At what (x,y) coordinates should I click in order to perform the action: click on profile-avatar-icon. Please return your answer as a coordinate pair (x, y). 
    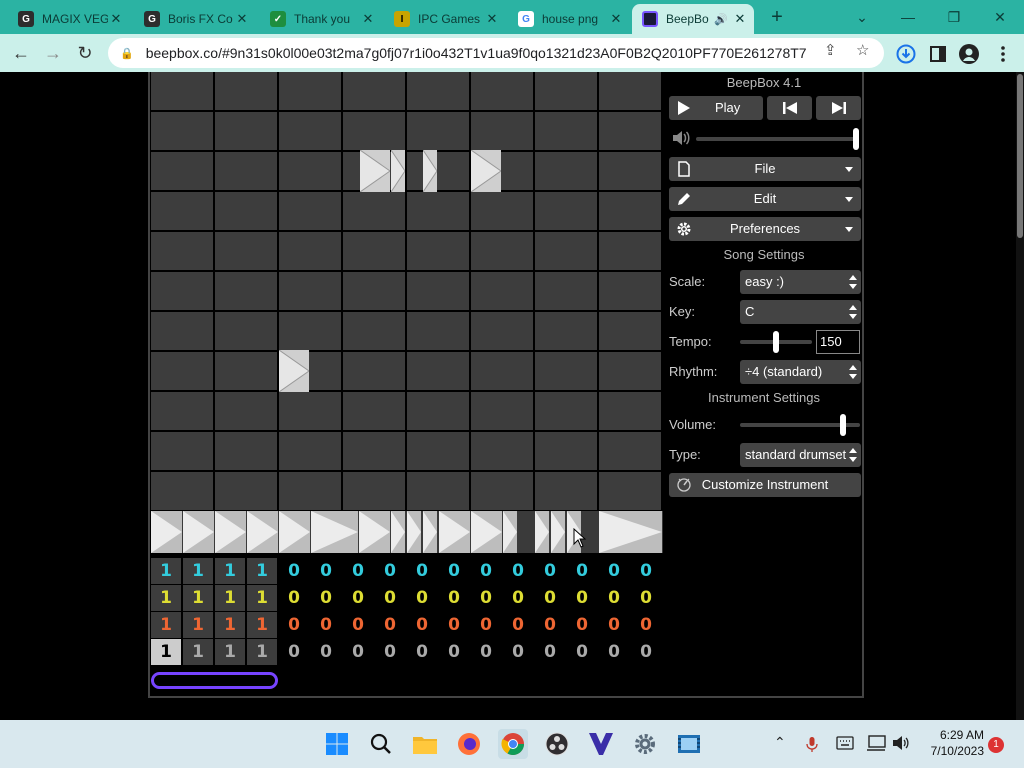
    Looking at the image, I should click on (969, 54).